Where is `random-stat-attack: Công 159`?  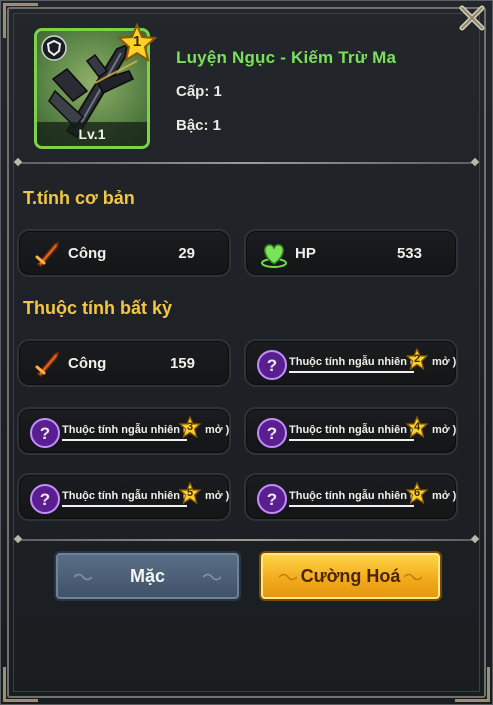
random-stat-attack: Công 159 is located at coordinates (124, 363).